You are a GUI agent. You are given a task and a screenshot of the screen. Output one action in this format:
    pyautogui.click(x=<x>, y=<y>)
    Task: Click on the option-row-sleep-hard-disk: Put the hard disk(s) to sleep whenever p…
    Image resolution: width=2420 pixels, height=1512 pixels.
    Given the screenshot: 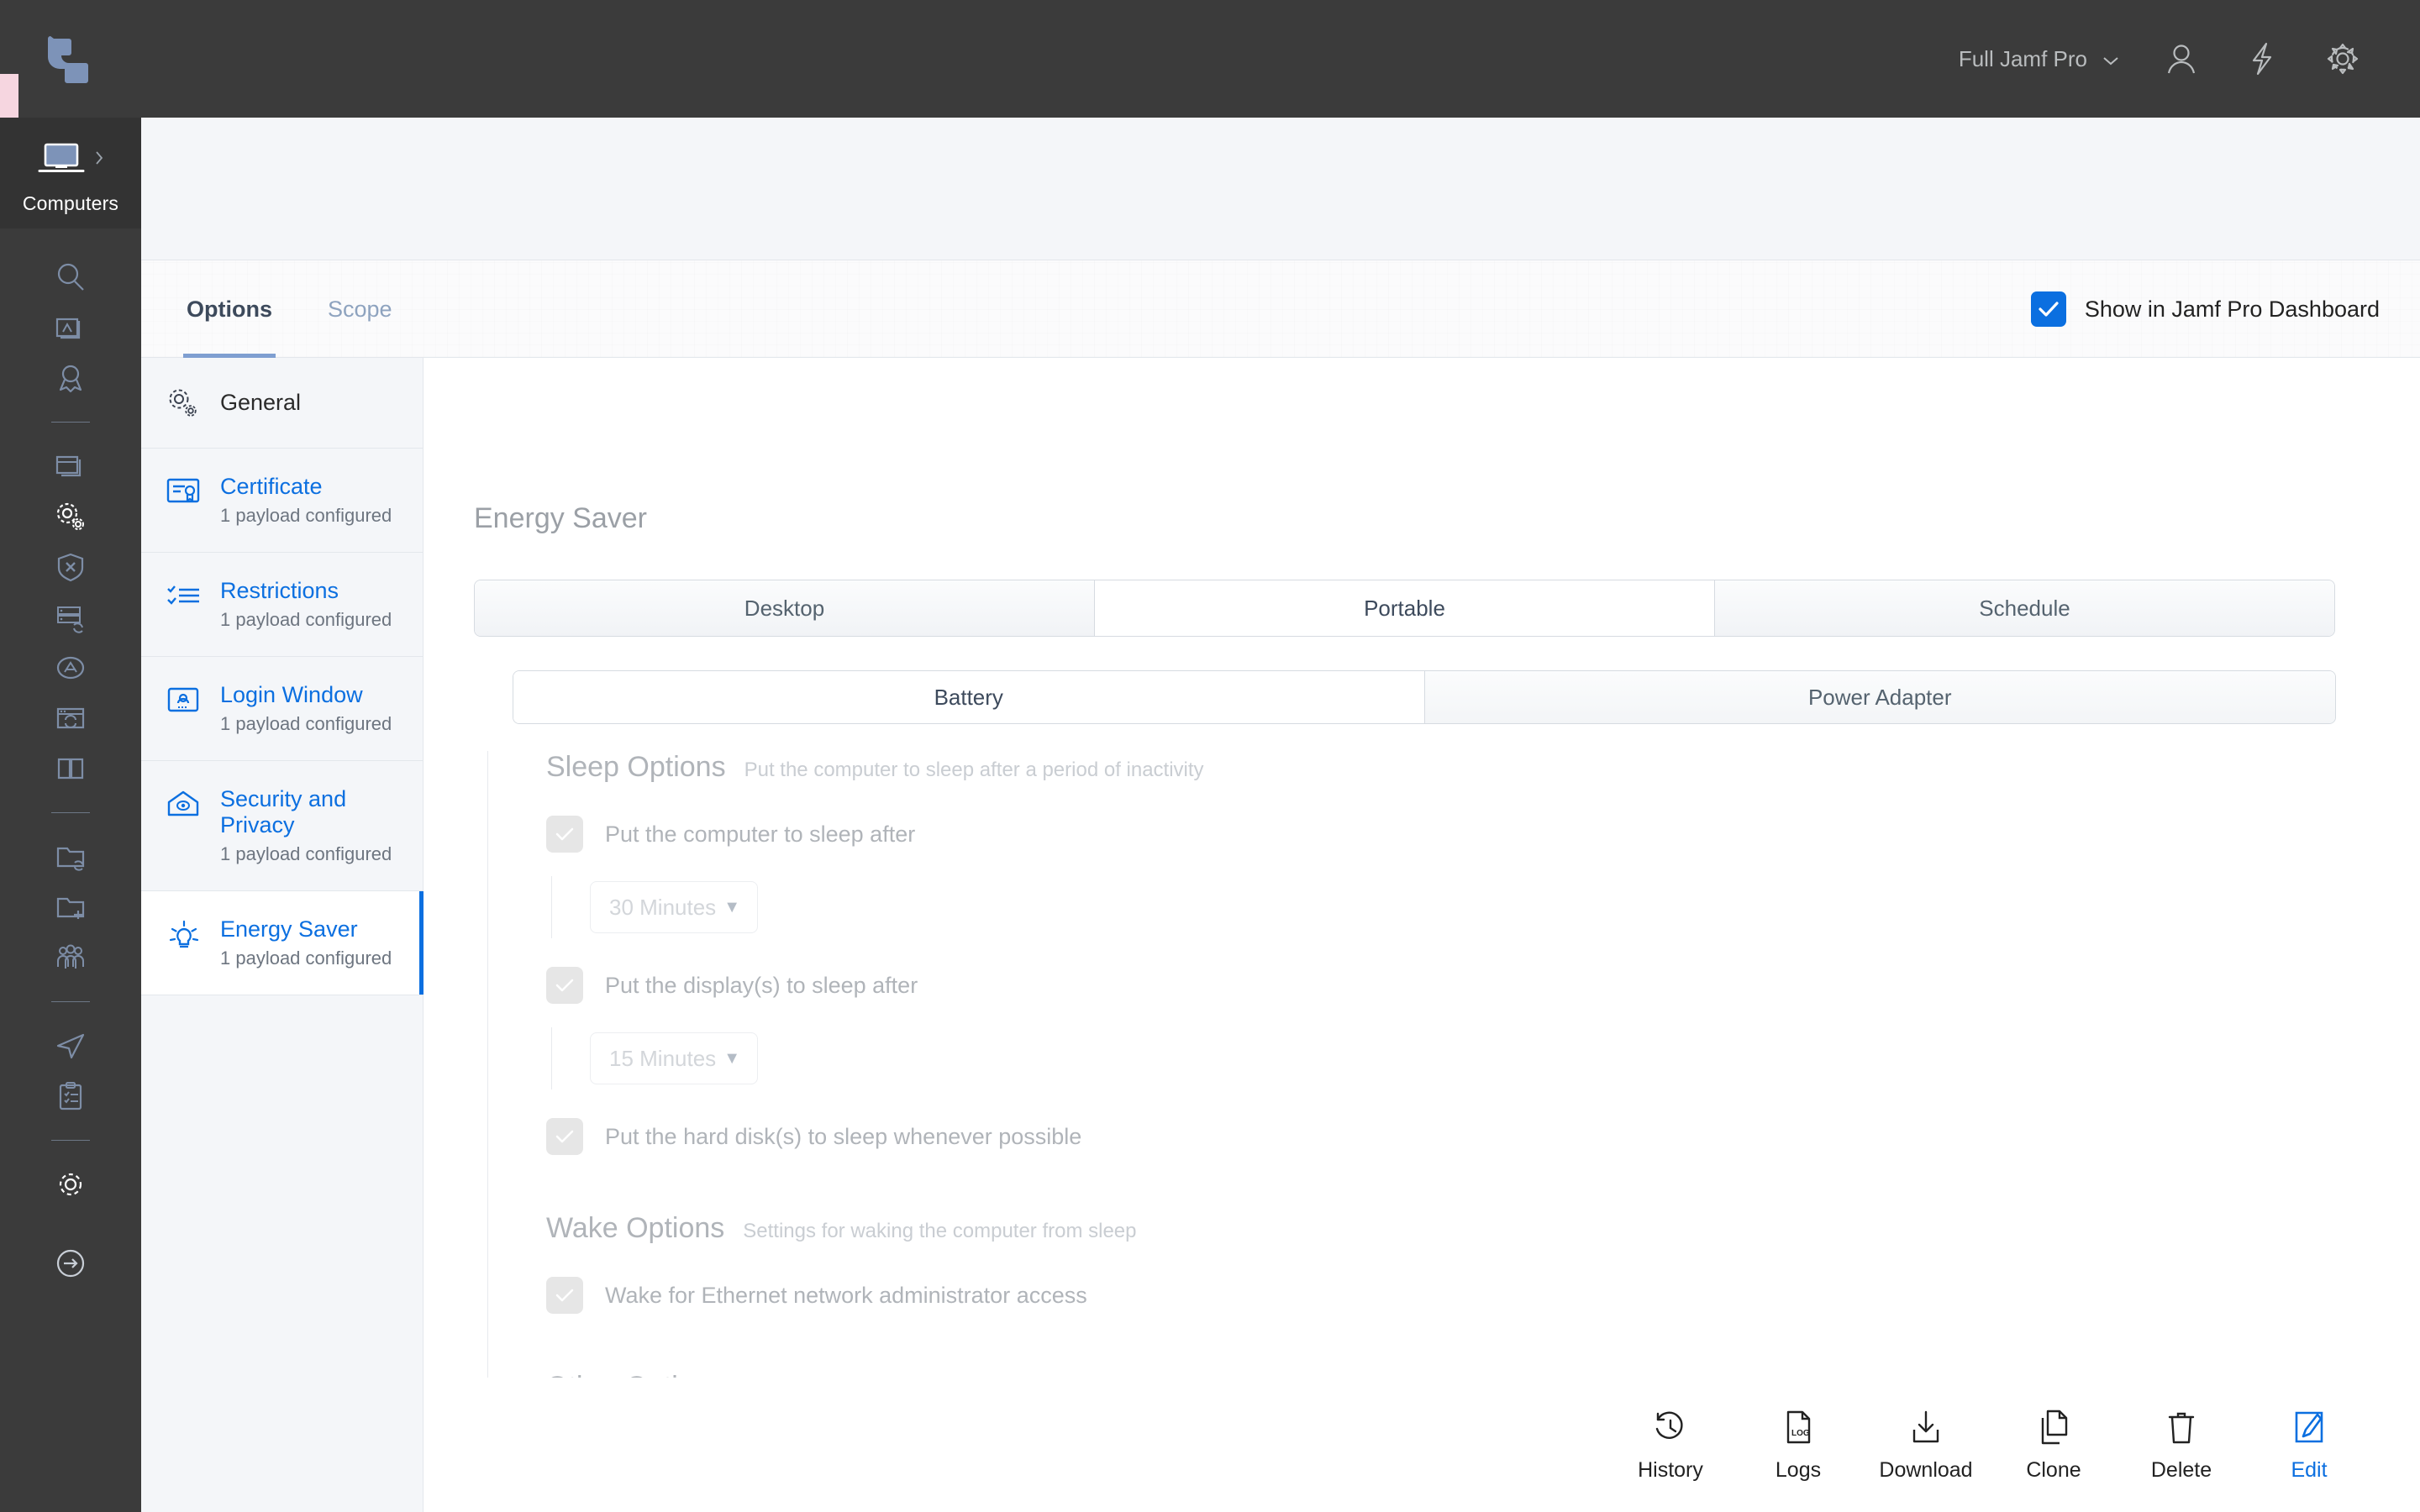 What is the action you would take?
    pyautogui.click(x=1428, y=1136)
    